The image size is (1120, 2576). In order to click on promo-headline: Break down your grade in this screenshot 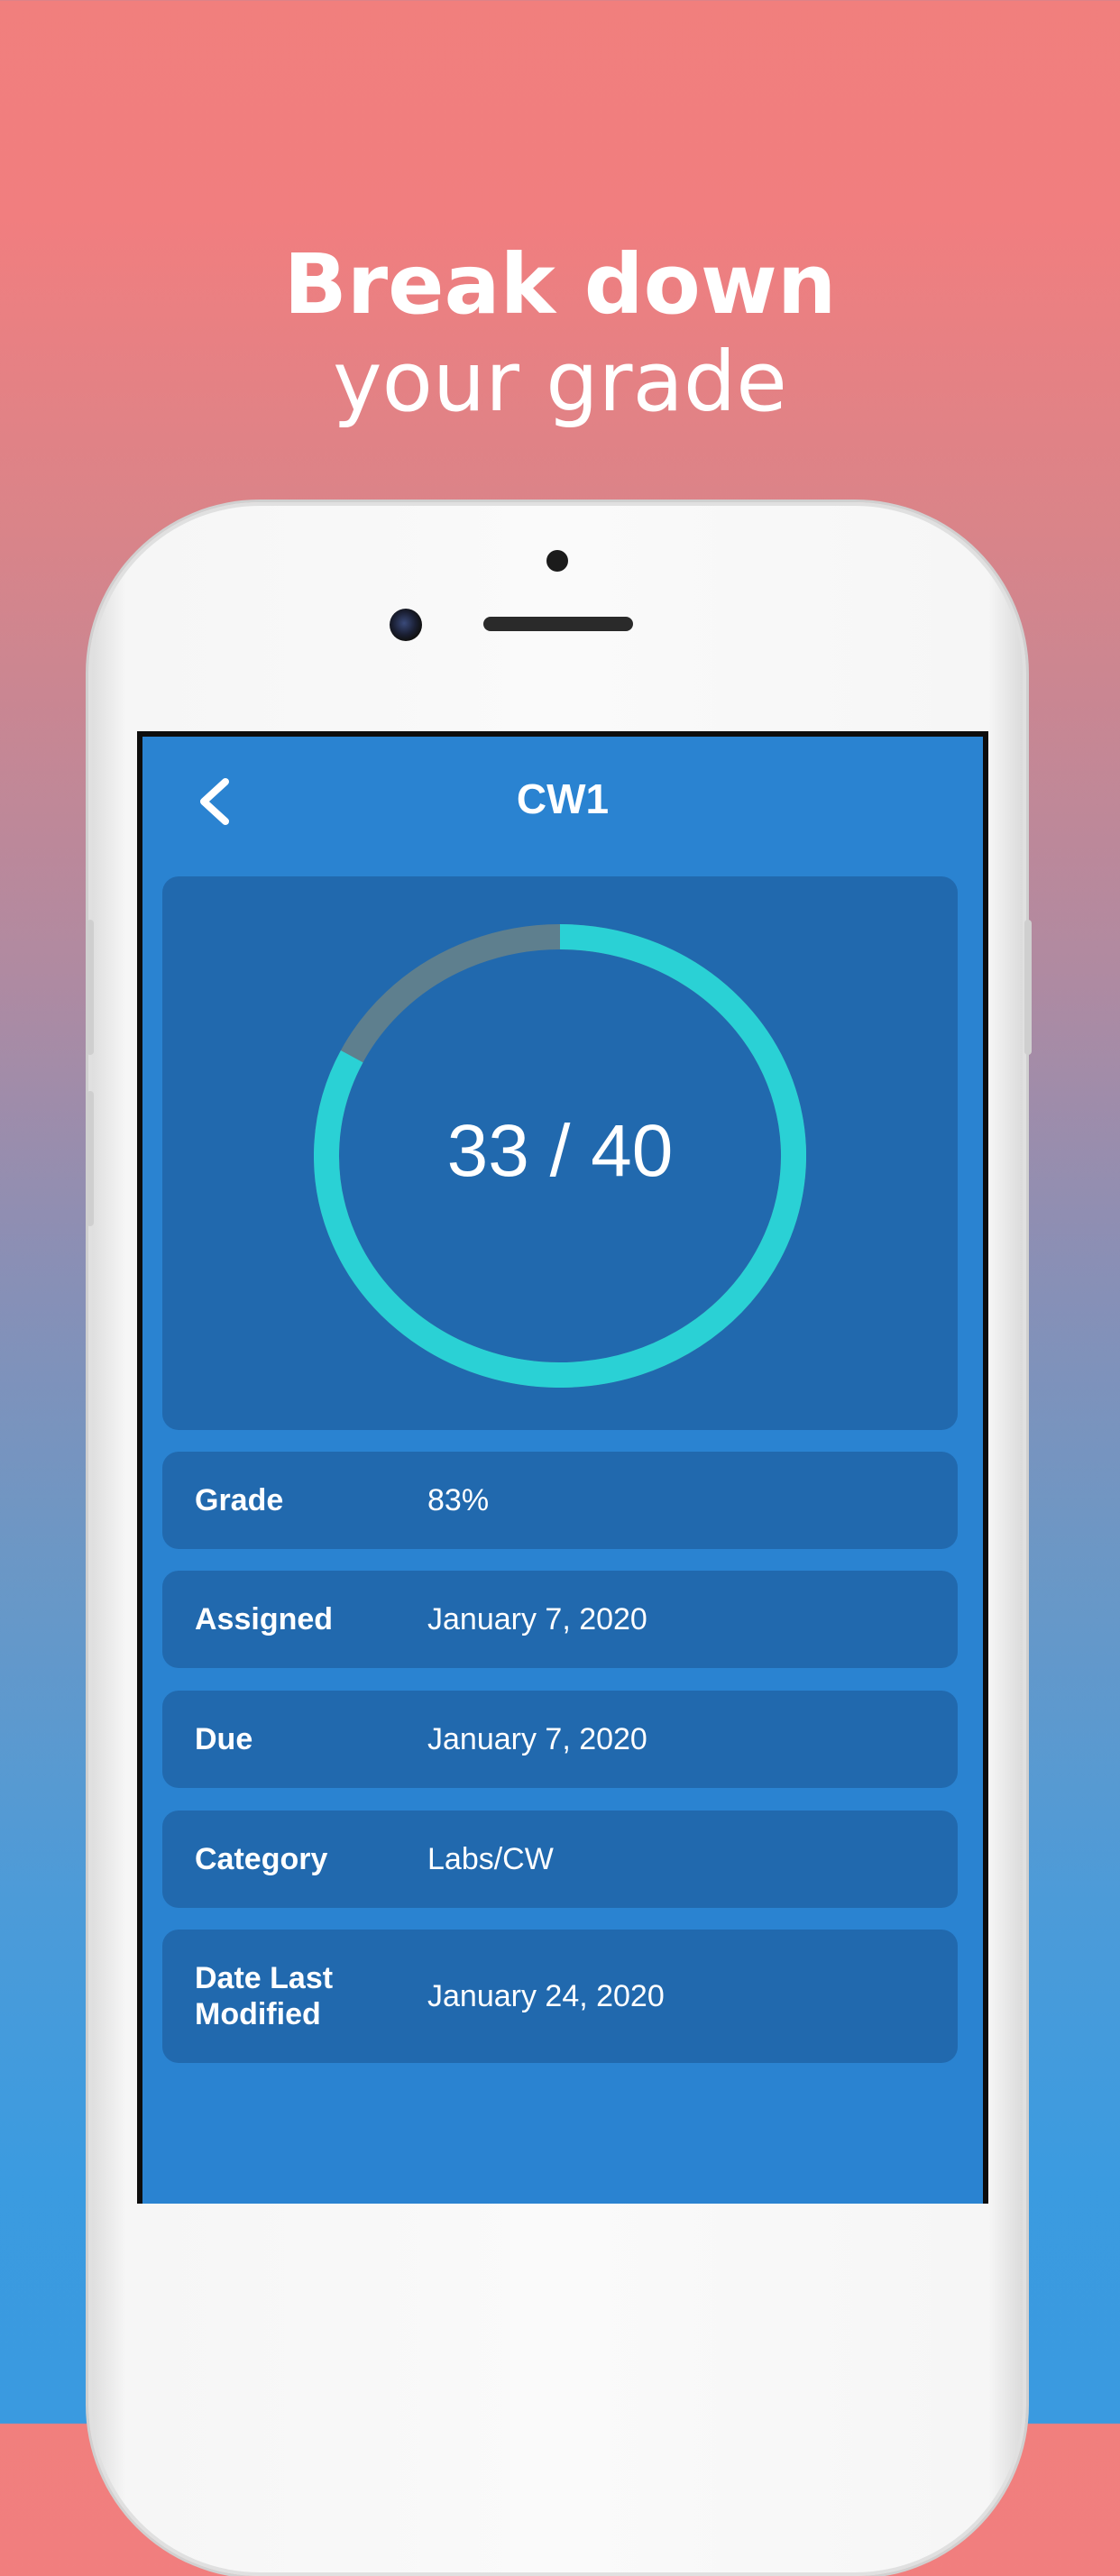, I will do `click(560, 333)`.